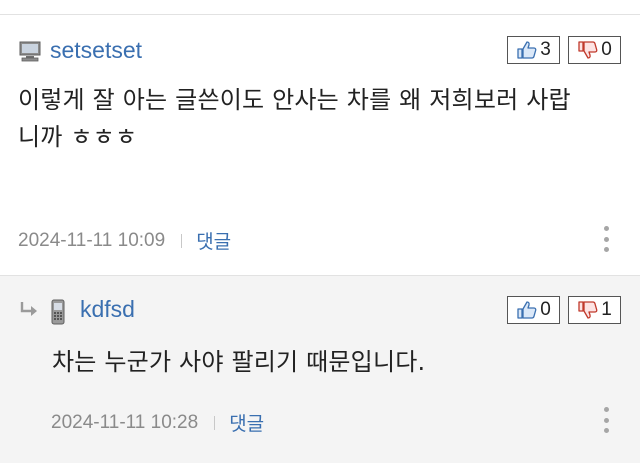 The image size is (640, 463). Describe the element at coordinates (545, 309) in the screenshot. I see `upvote-count: 0` at that location.